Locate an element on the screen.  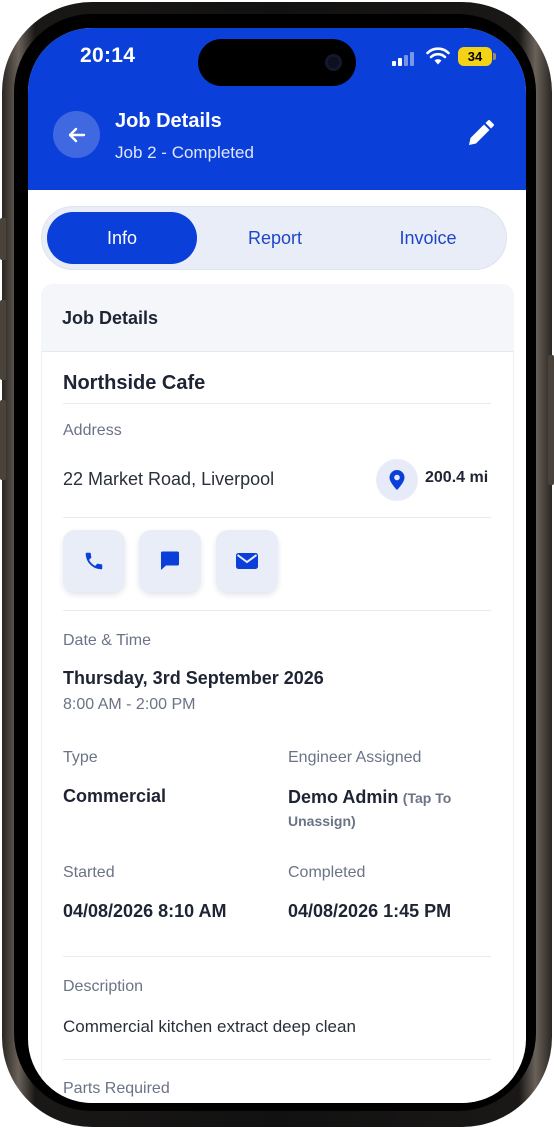
completed-label: Completed is located at coordinates (327, 872).